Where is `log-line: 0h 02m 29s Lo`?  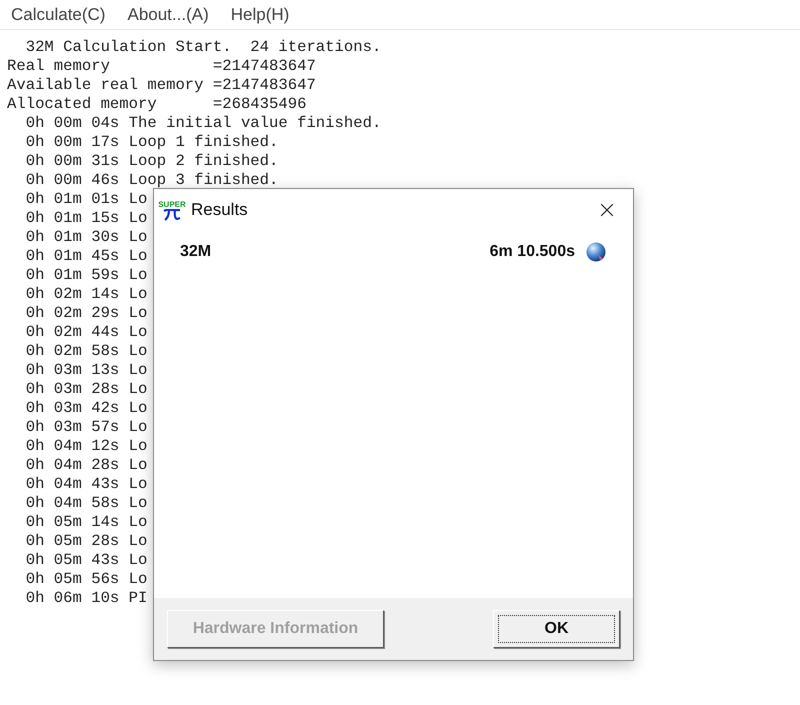
log-line: 0h 02m 29s Lo is located at coordinates (86, 313).